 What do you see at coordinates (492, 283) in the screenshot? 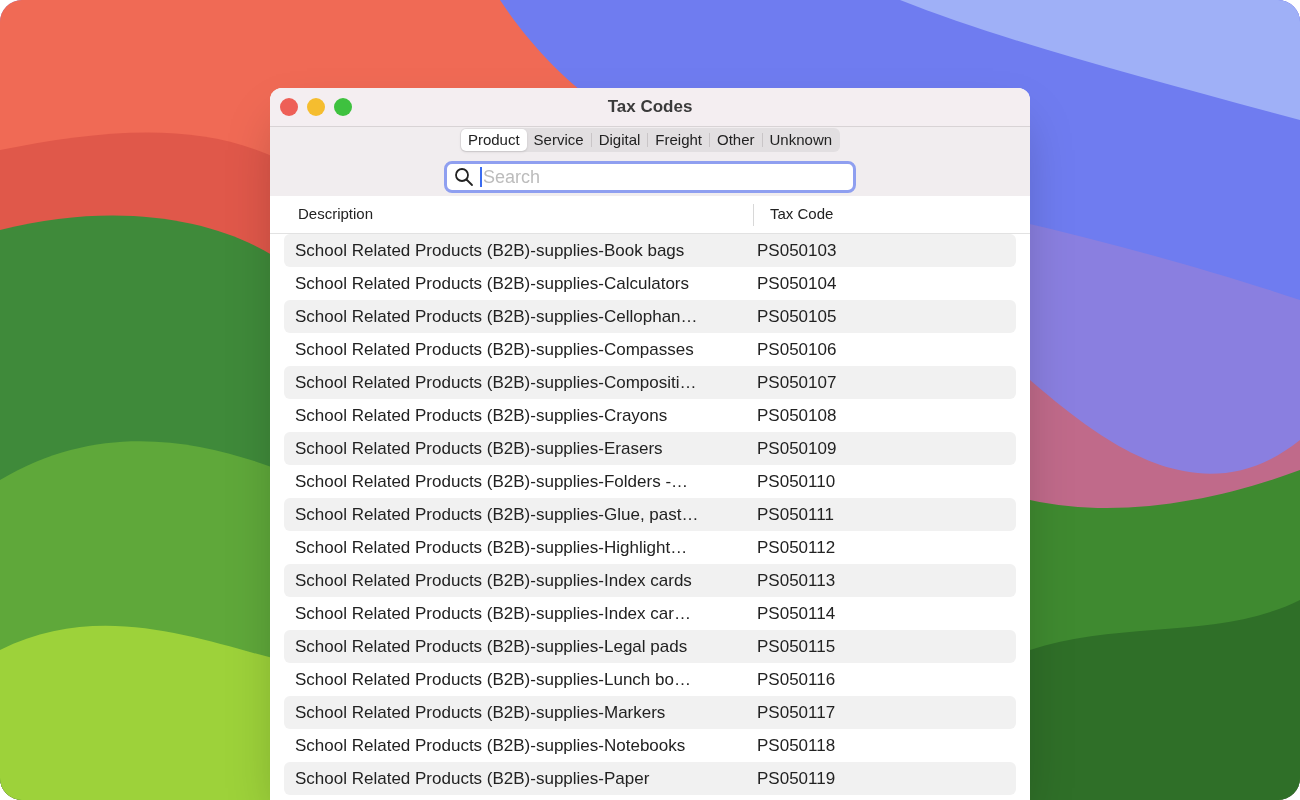
I see `table-cell-text: School Related Products (B2B)-supplies-Calculators` at bounding box center [492, 283].